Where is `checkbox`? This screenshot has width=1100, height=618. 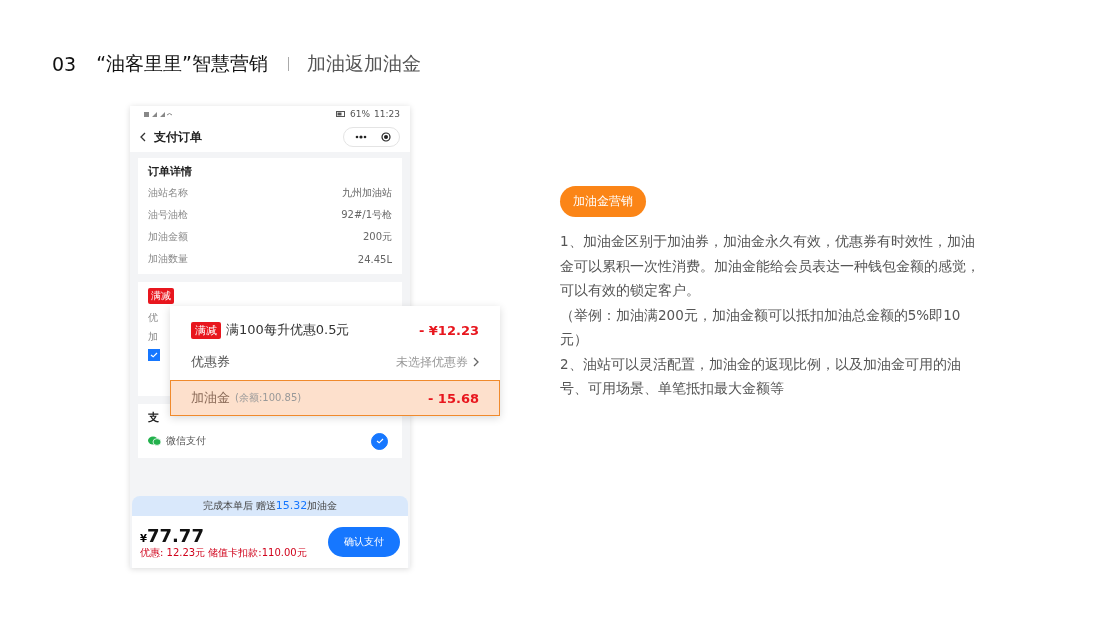
checkbox is located at coordinates (154, 355).